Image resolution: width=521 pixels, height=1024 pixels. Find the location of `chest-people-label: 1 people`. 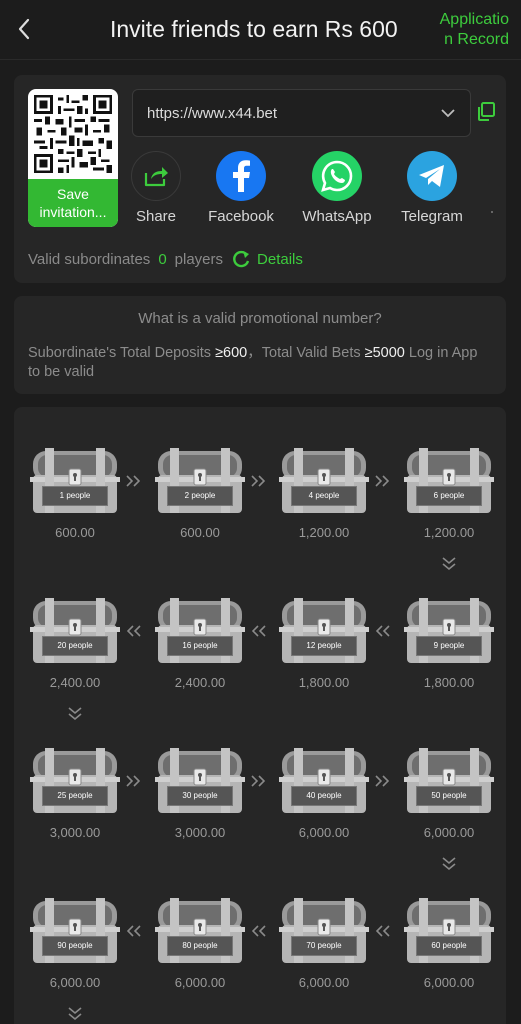

chest-people-label: 1 people is located at coordinates (75, 496).